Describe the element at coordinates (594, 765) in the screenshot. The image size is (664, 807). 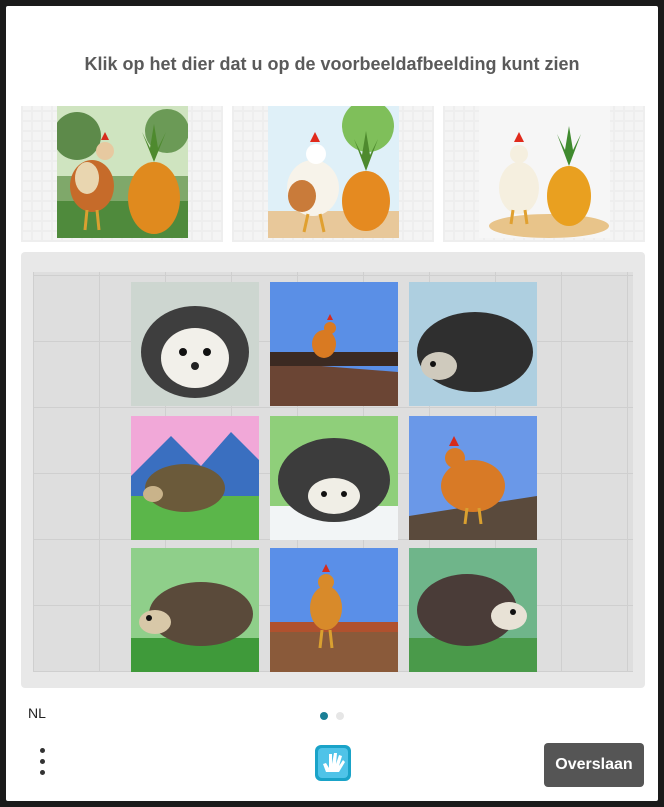
I see `skip-button: Overslaan` at that location.